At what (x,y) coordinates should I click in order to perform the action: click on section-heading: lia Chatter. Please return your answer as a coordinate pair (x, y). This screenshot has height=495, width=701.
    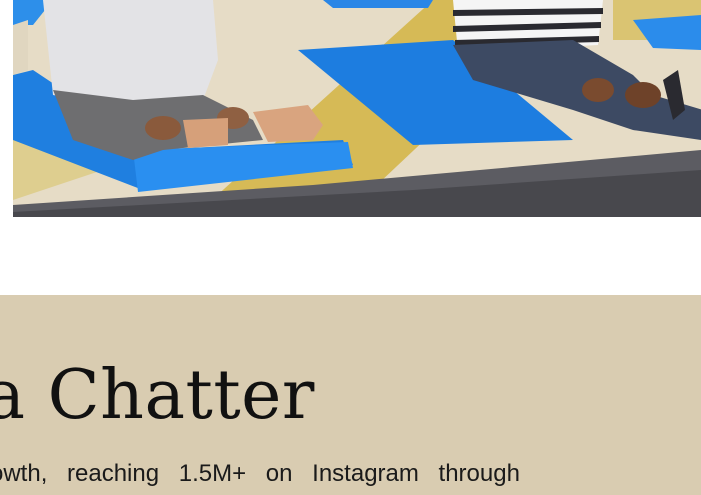
    Looking at the image, I should click on (157, 395).